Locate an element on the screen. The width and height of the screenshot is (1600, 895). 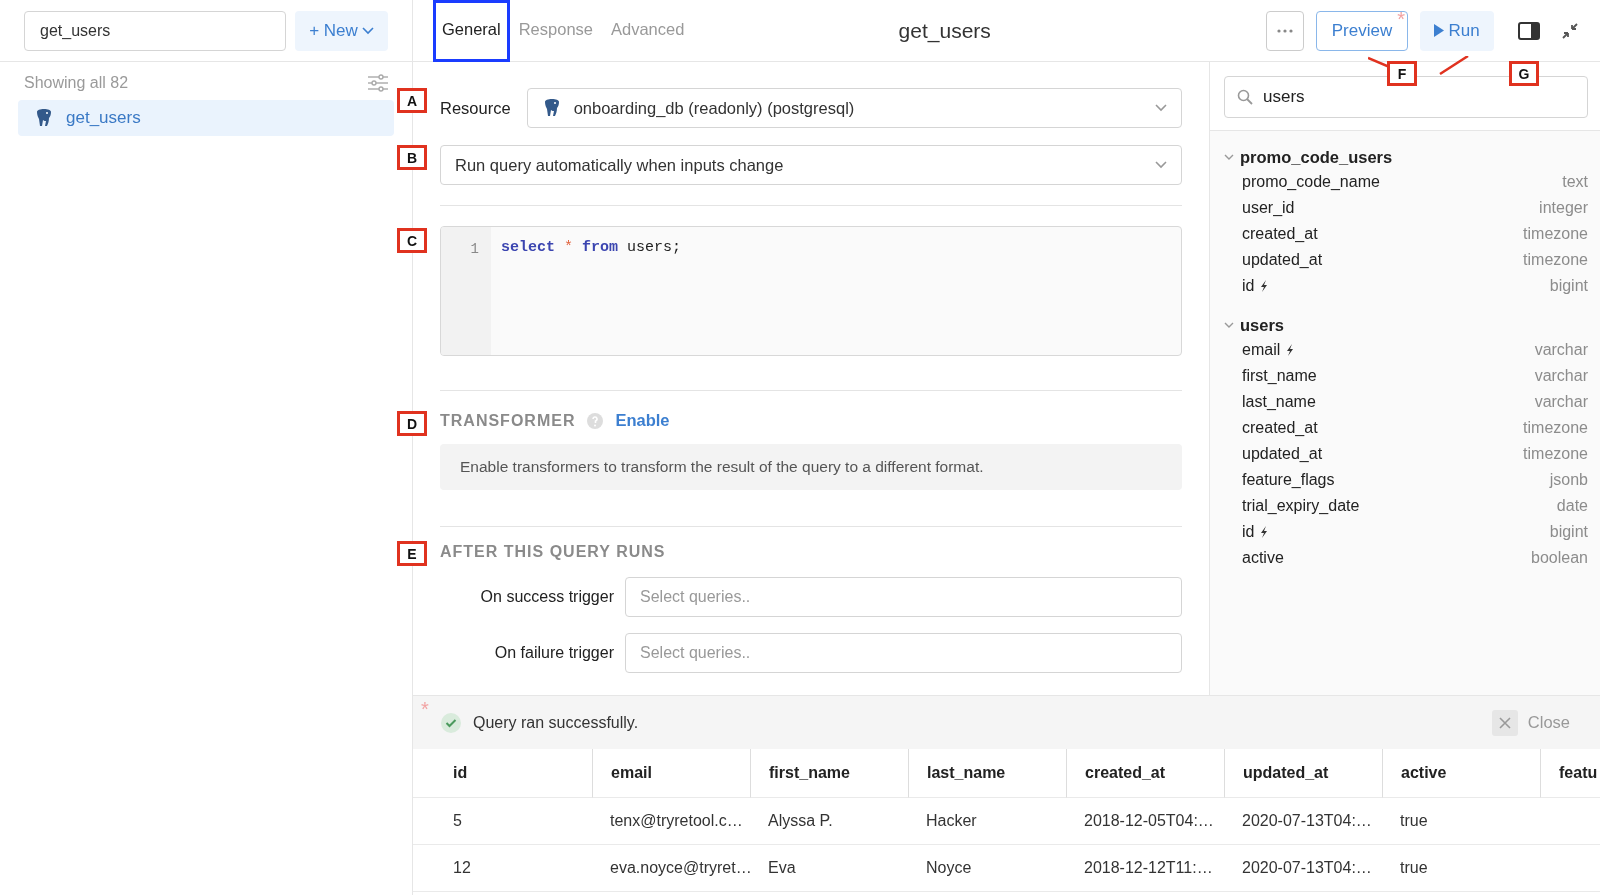
query-title: get_users is located at coordinates (944, 30).